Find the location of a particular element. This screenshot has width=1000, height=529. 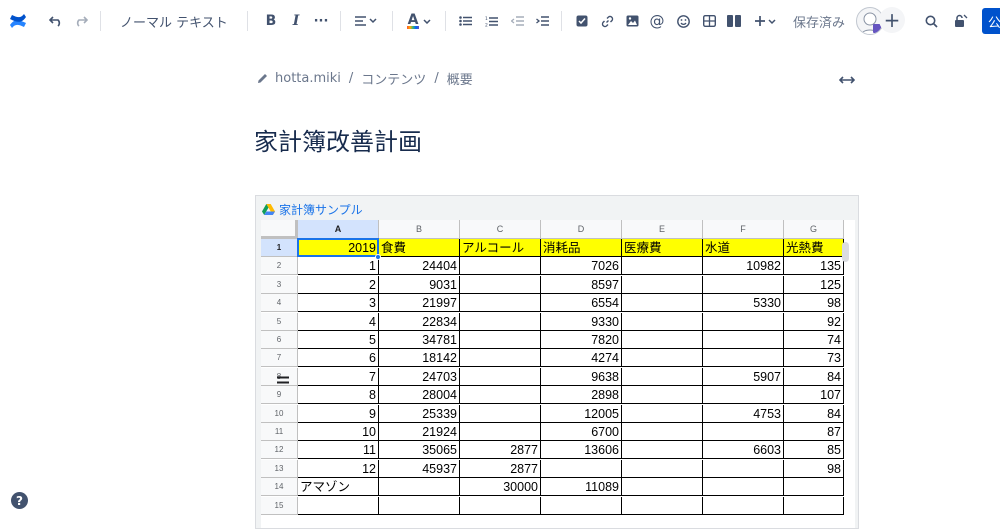

row-header-7: 7 is located at coordinates (279, 358).